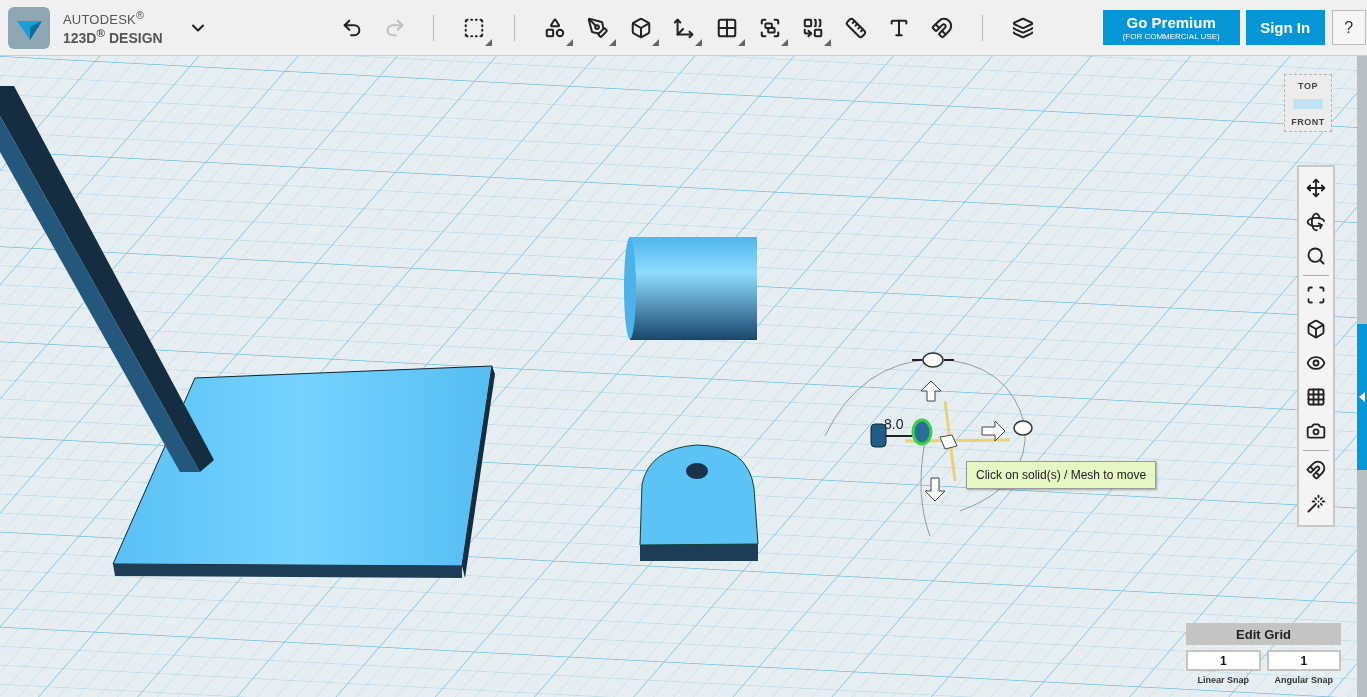  I want to click on brand-name: AUTODESK$^{®}$, so click(104, 18).